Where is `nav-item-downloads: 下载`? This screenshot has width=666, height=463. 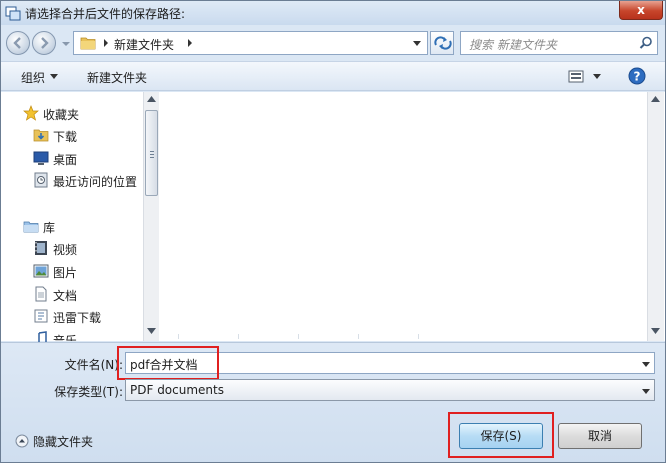 nav-item-downloads: 下载 is located at coordinates (65, 137).